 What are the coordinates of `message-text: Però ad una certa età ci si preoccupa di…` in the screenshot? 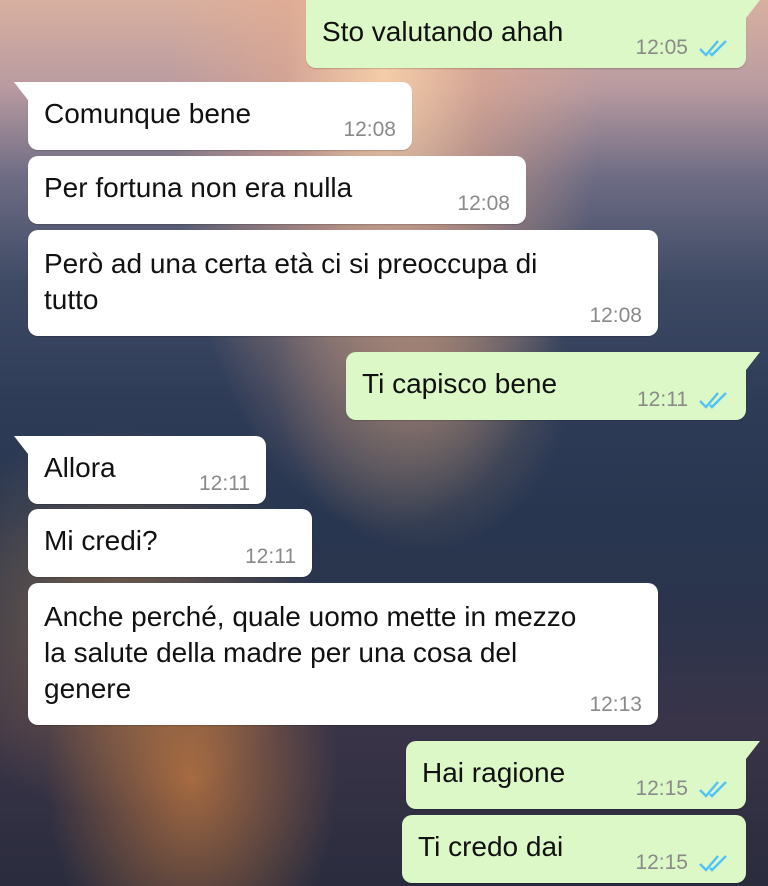 It's located at (291, 281).